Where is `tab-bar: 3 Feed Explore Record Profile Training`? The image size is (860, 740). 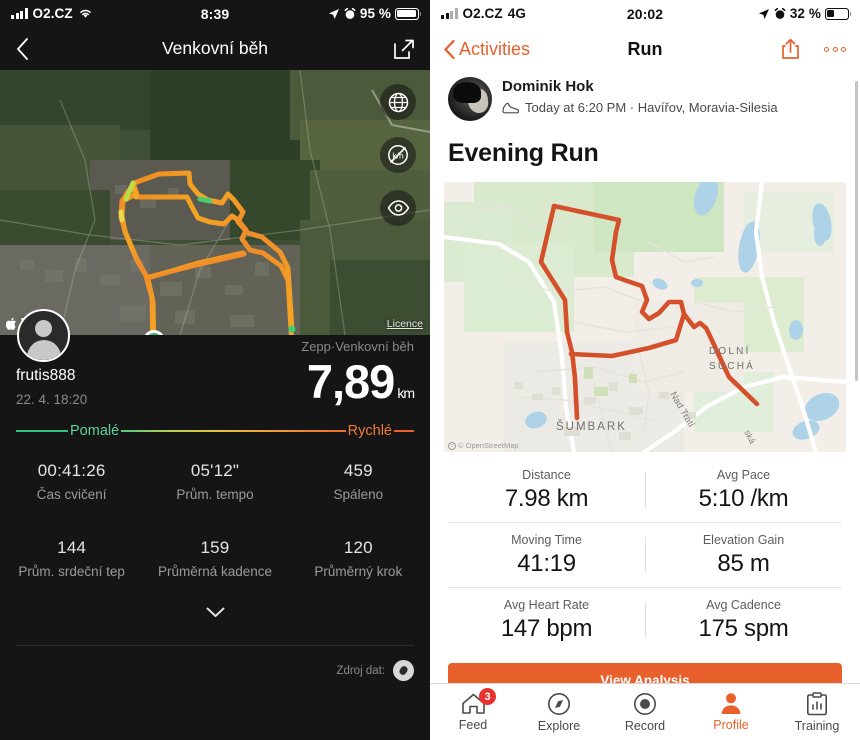 tab-bar: 3 Feed Explore Record Profile Training is located at coordinates (645, 711).